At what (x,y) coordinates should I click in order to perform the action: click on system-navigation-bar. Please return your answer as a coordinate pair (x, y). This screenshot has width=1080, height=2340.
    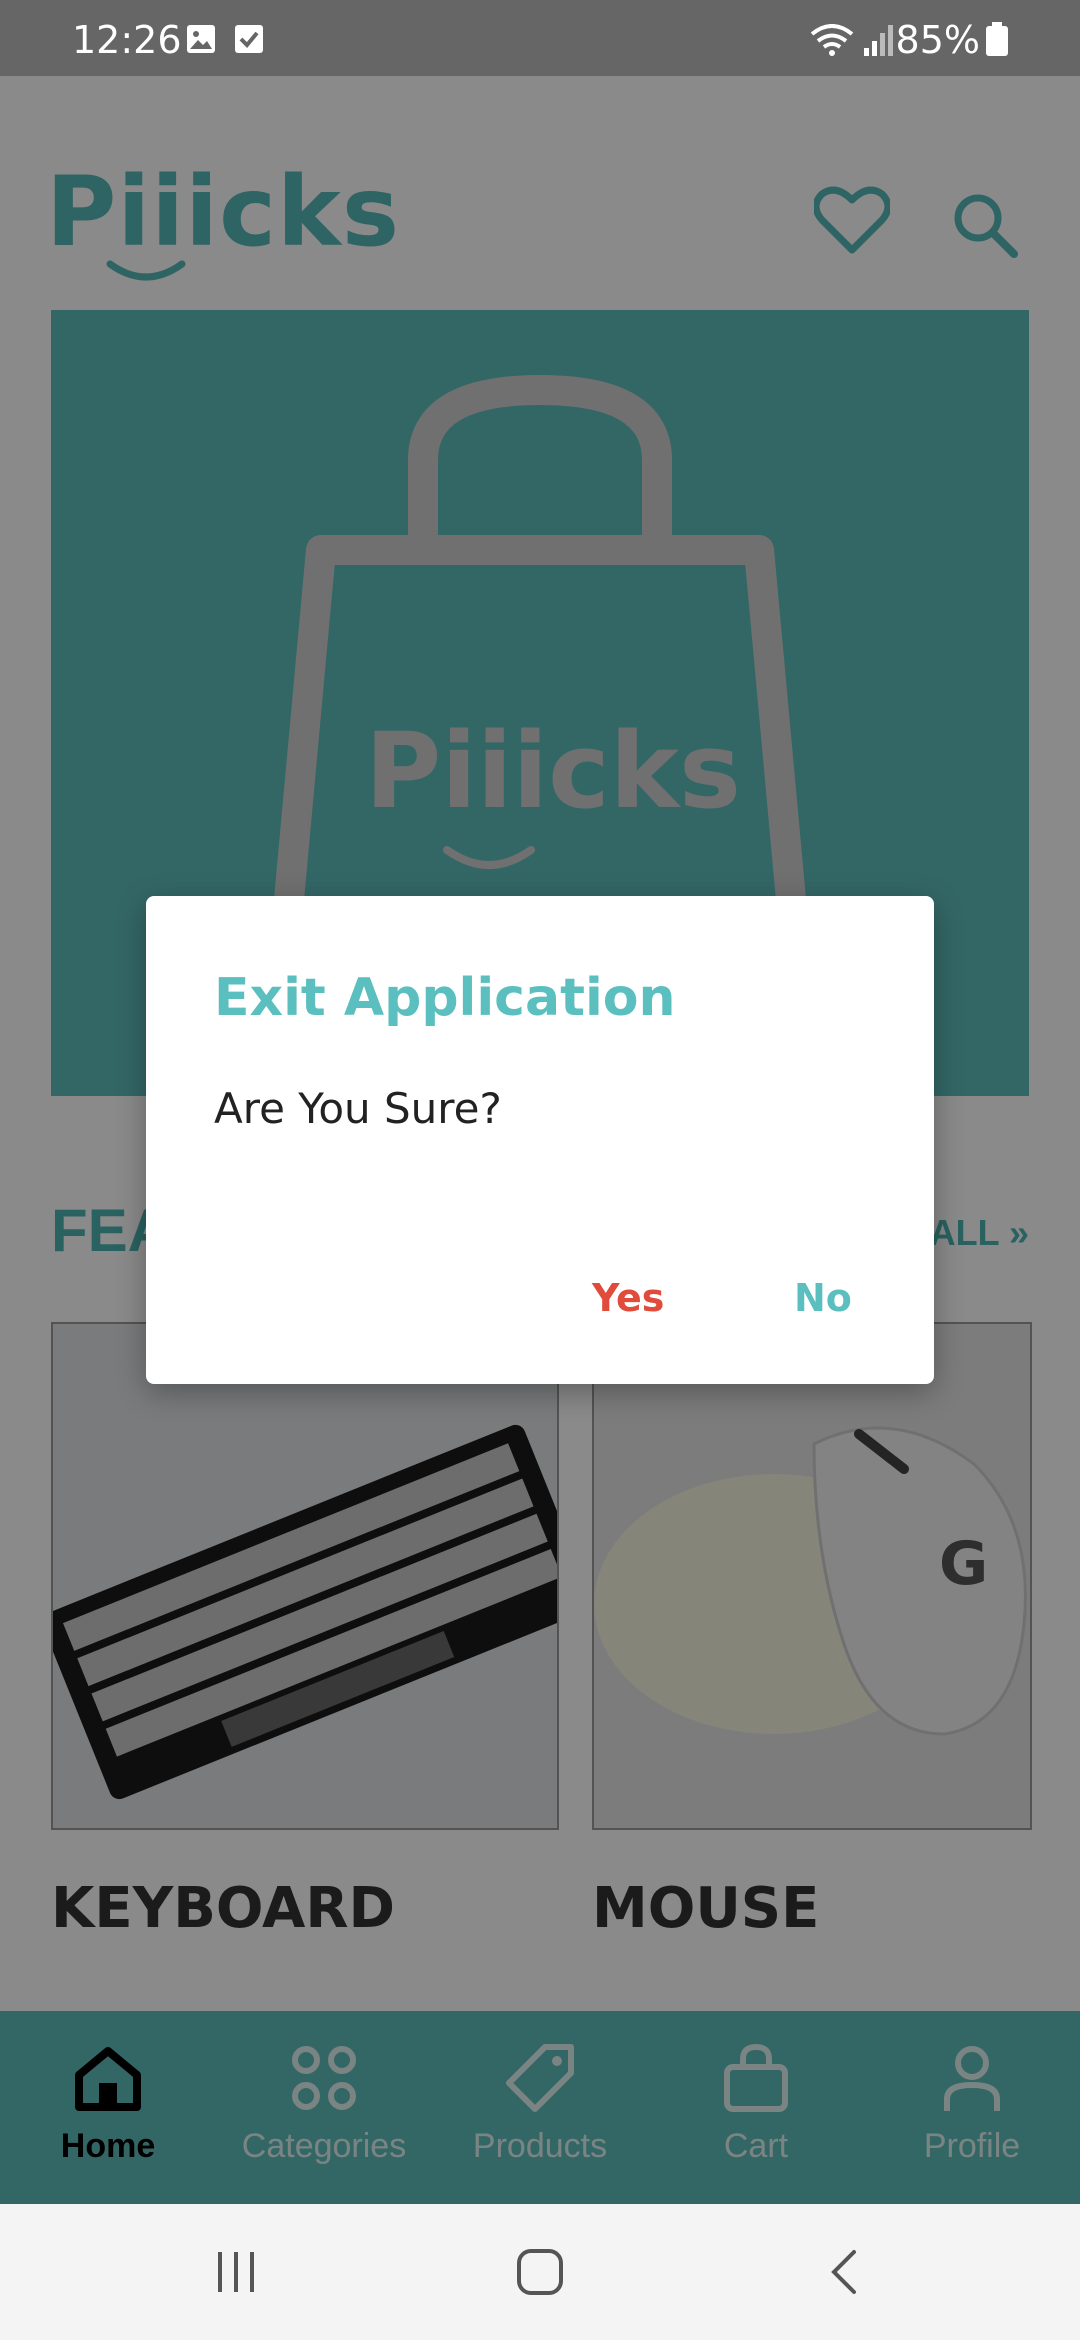
    Looking at the image, I should click on (540, 2272).